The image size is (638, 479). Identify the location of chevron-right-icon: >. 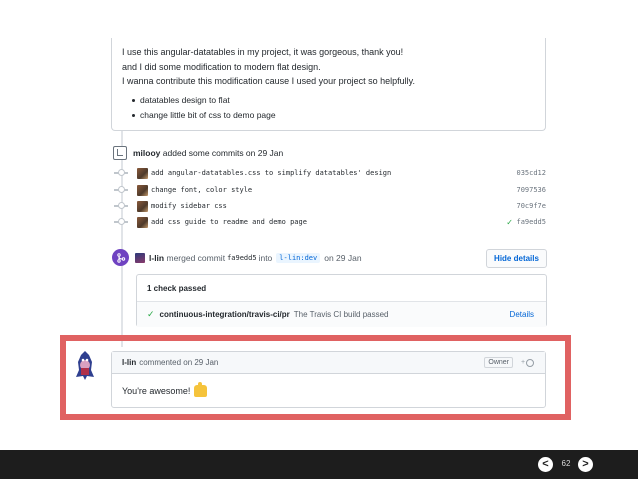
(585, 464).